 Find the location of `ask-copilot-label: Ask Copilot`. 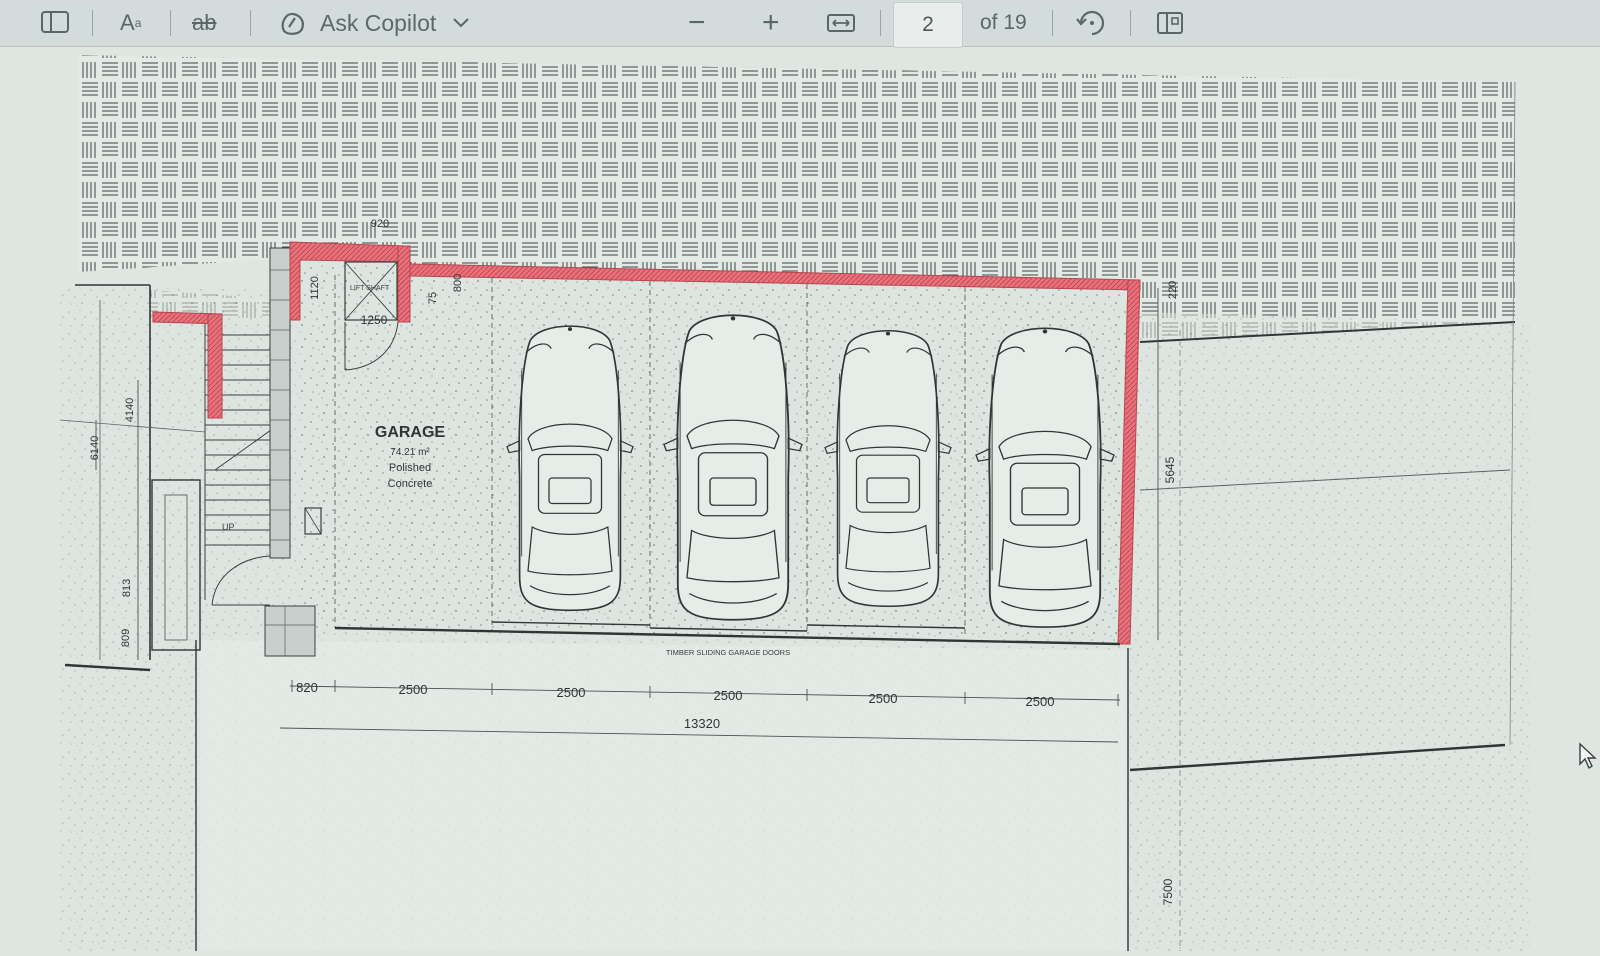

ask-copilot-label: Ask Copilot is located at coordinates (378, 22).